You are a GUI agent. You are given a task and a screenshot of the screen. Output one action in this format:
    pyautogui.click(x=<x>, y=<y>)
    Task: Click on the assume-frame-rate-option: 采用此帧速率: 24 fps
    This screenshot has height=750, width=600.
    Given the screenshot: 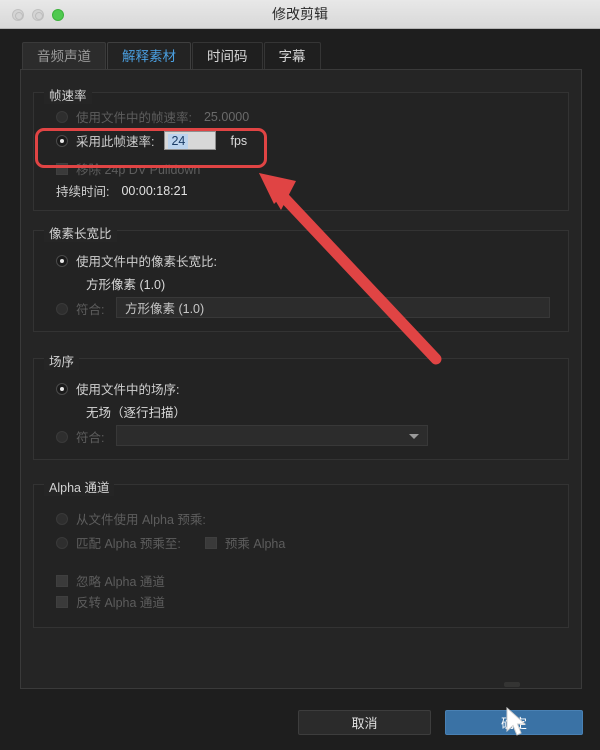 What is the action you would take?
    pyautogui.click(x=151, y=140)
    